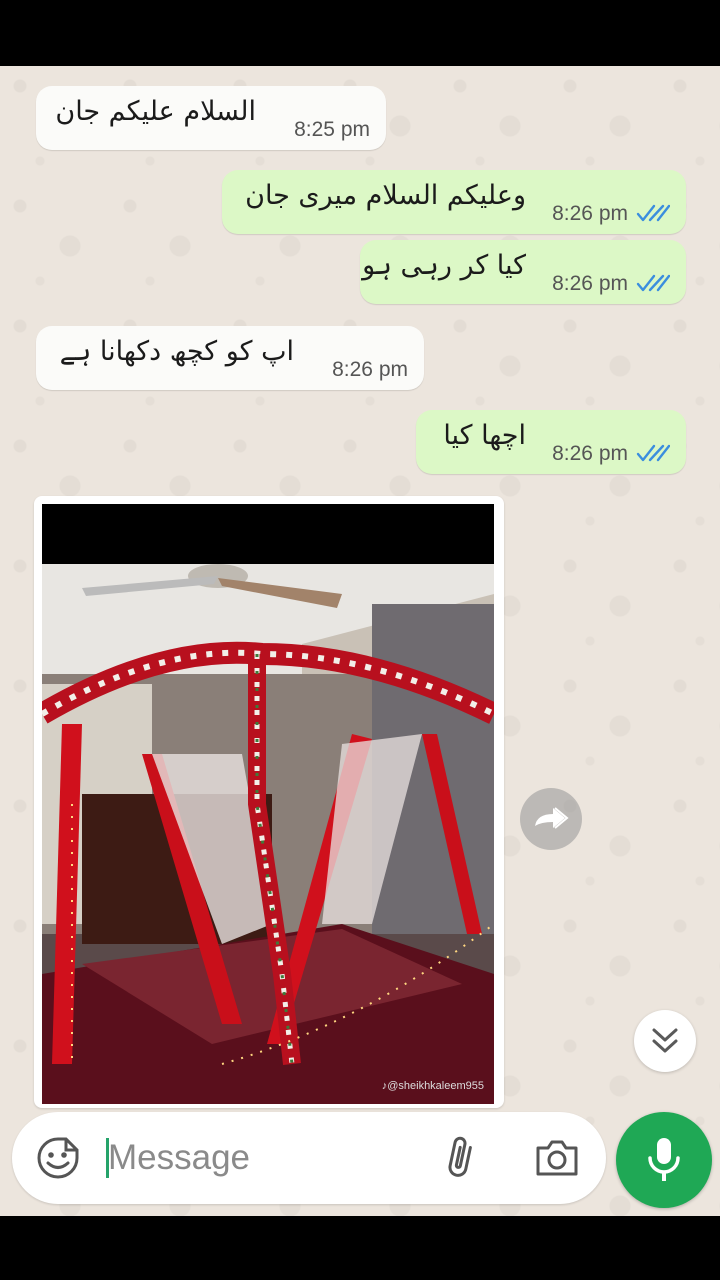 The height and width of the screenshot is (1280, 720). Describe the element at coordinates (385, 195) in the screenshot. I see `message-text: وعلیکم السلام میری جان` at that location.